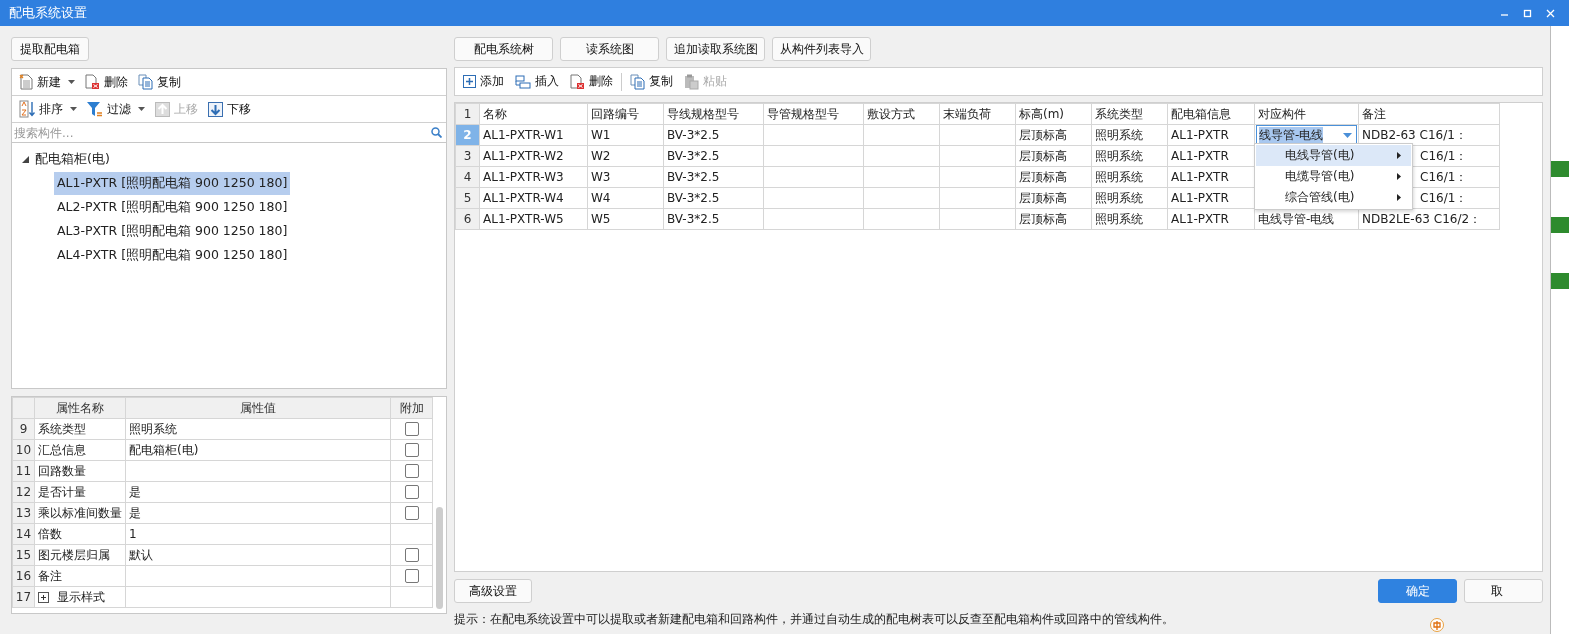 The height and width of the screenshot is (634, 1569). What do you see at coordinates (229, 109) in the screenshot?
I see `down-tool-button: 下移` at bounding box center [229, 109].